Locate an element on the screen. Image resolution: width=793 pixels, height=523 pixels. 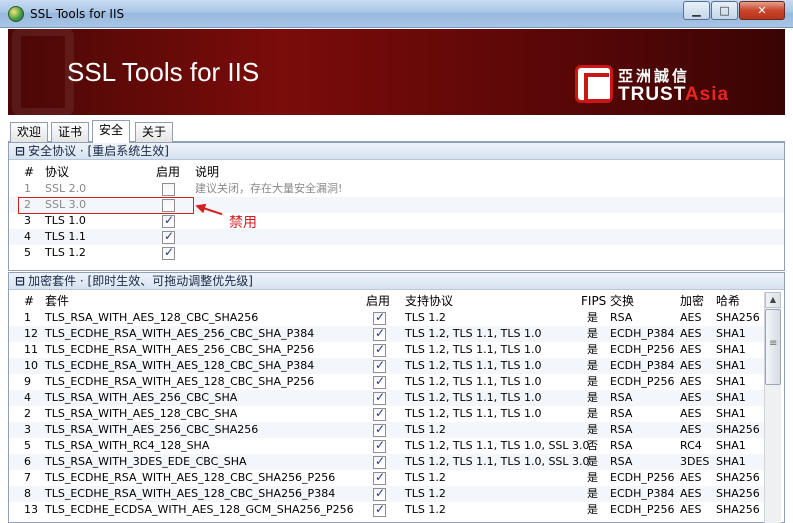
cipher-suite-name: TLS_RSA_WITH_3DES_EDE_CBC_SHA is located at coordinates (146, 461).